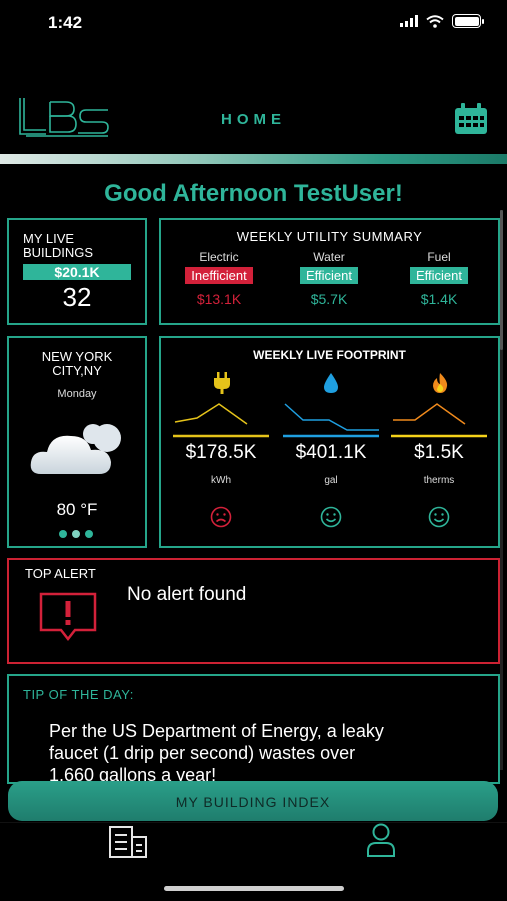 The image size is (507, 901). I want to click on alert-title: TOP ALERT, so click(60, 573).